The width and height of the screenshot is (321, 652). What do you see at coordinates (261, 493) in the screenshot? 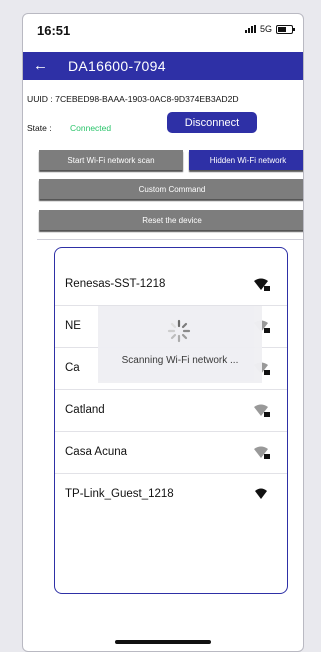
I see `wifi-open-icon` at bounding box center [261, 493].